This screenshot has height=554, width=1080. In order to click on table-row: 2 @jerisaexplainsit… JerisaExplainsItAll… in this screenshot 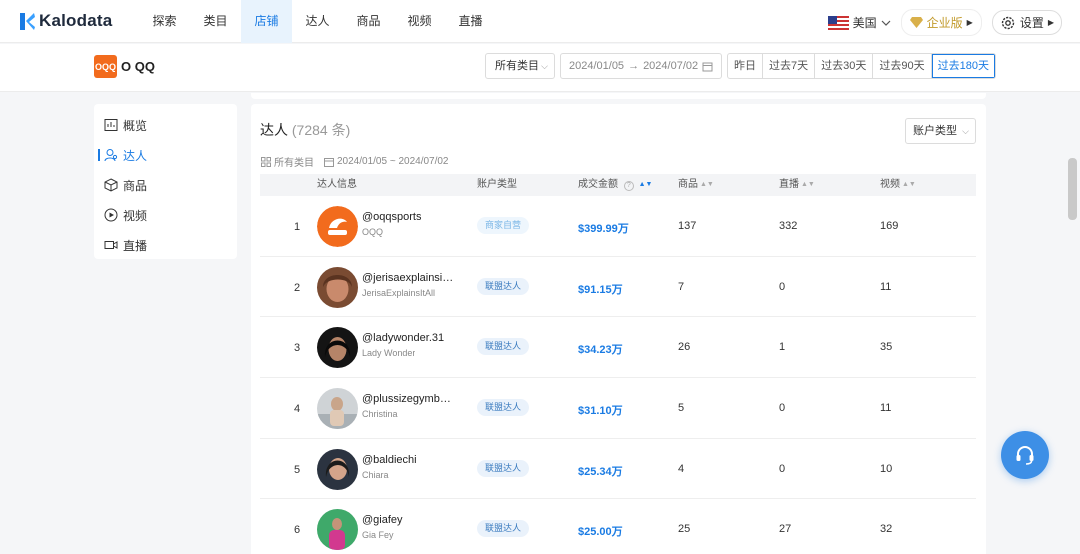, I will do `click(618, 287)`.